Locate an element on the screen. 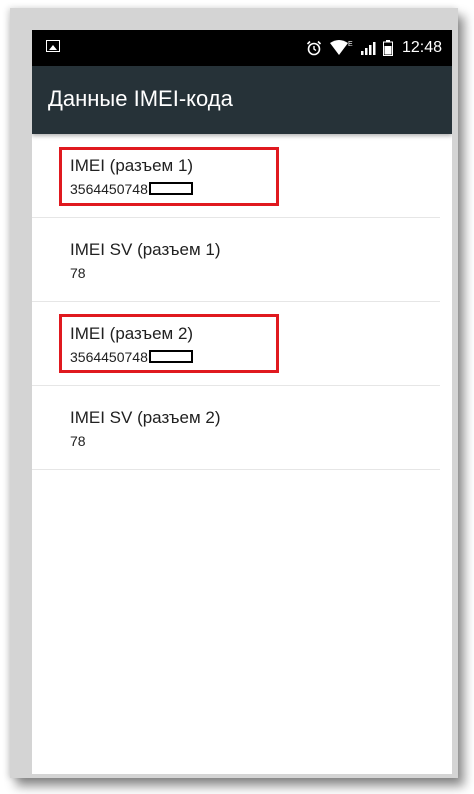  alarm-icon is located at coordinates (314, 48).